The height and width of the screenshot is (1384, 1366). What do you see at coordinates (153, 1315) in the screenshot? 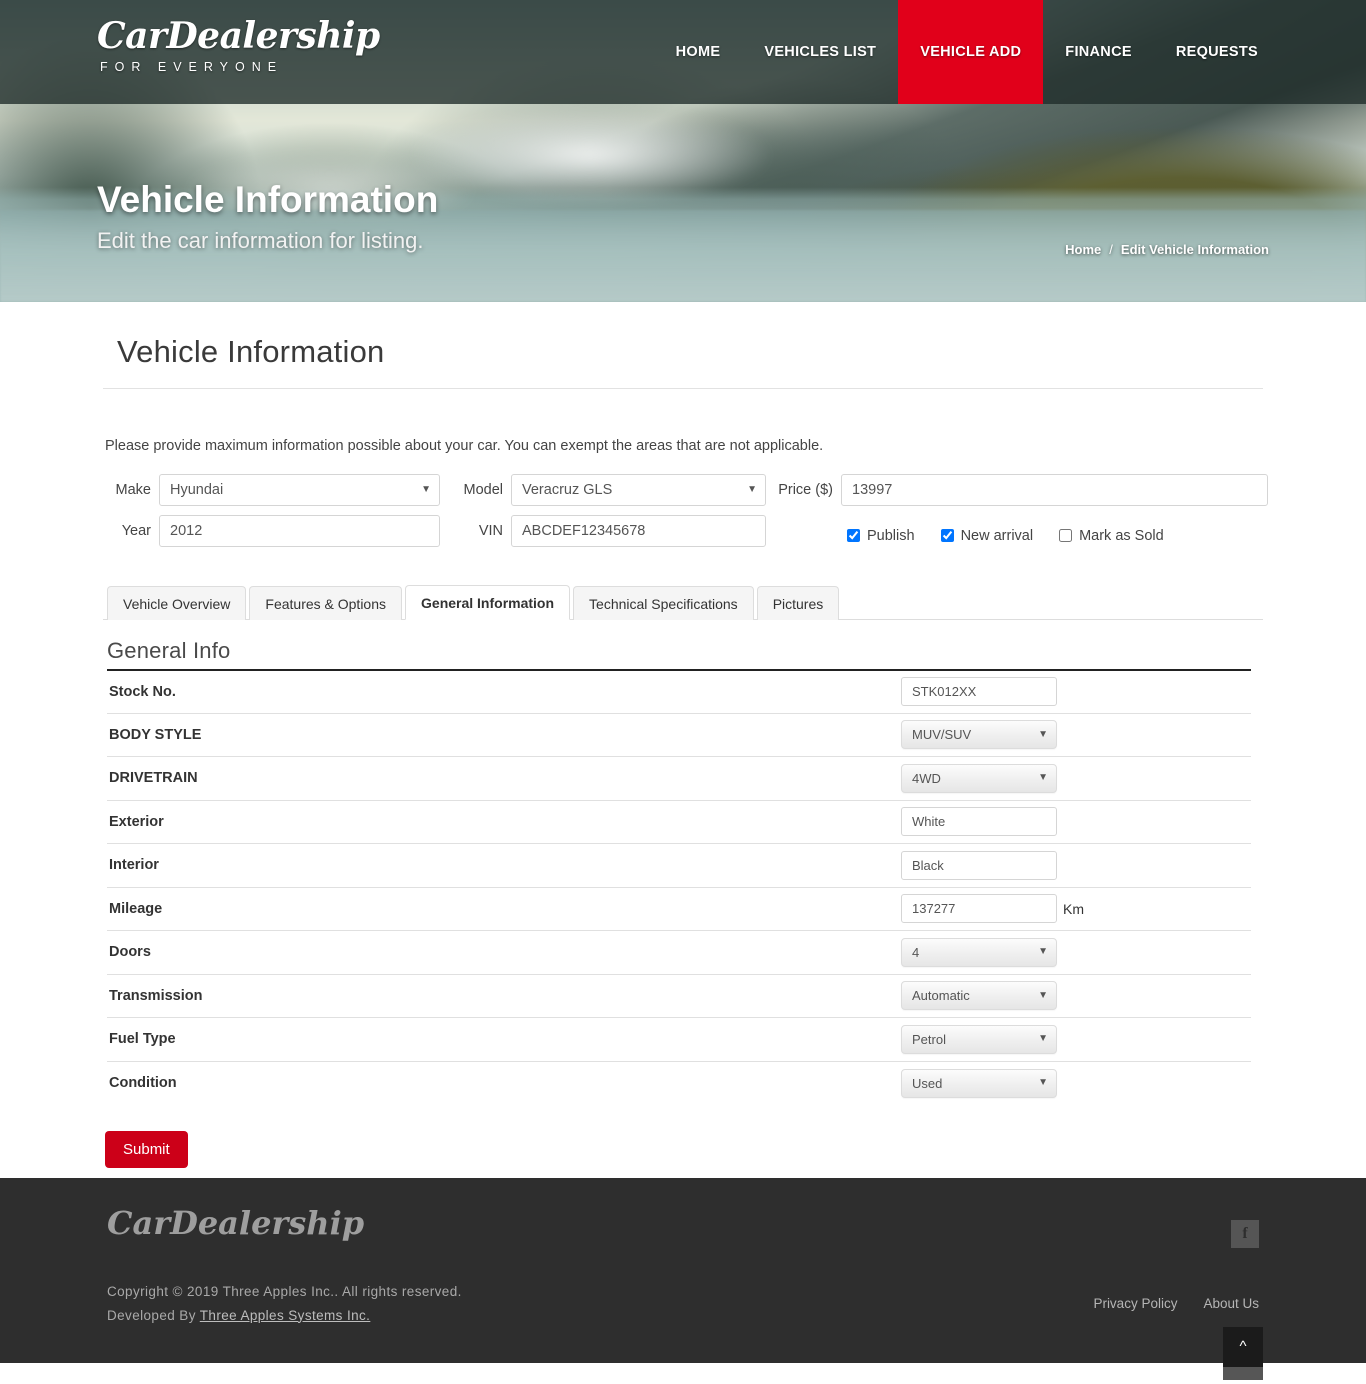
I see `footer-developed-prefix: Developed By` at bounding box center [153, 1315].